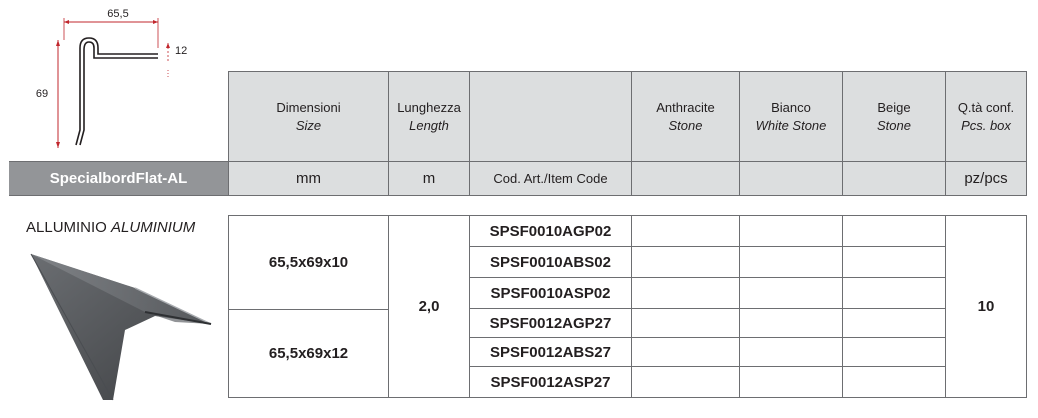 This screenshot has height=418, width=1038. What do you see at coordinates (429, 178) in the screenshot?
I see `unit-length: m` at bounding box center [429, 178].